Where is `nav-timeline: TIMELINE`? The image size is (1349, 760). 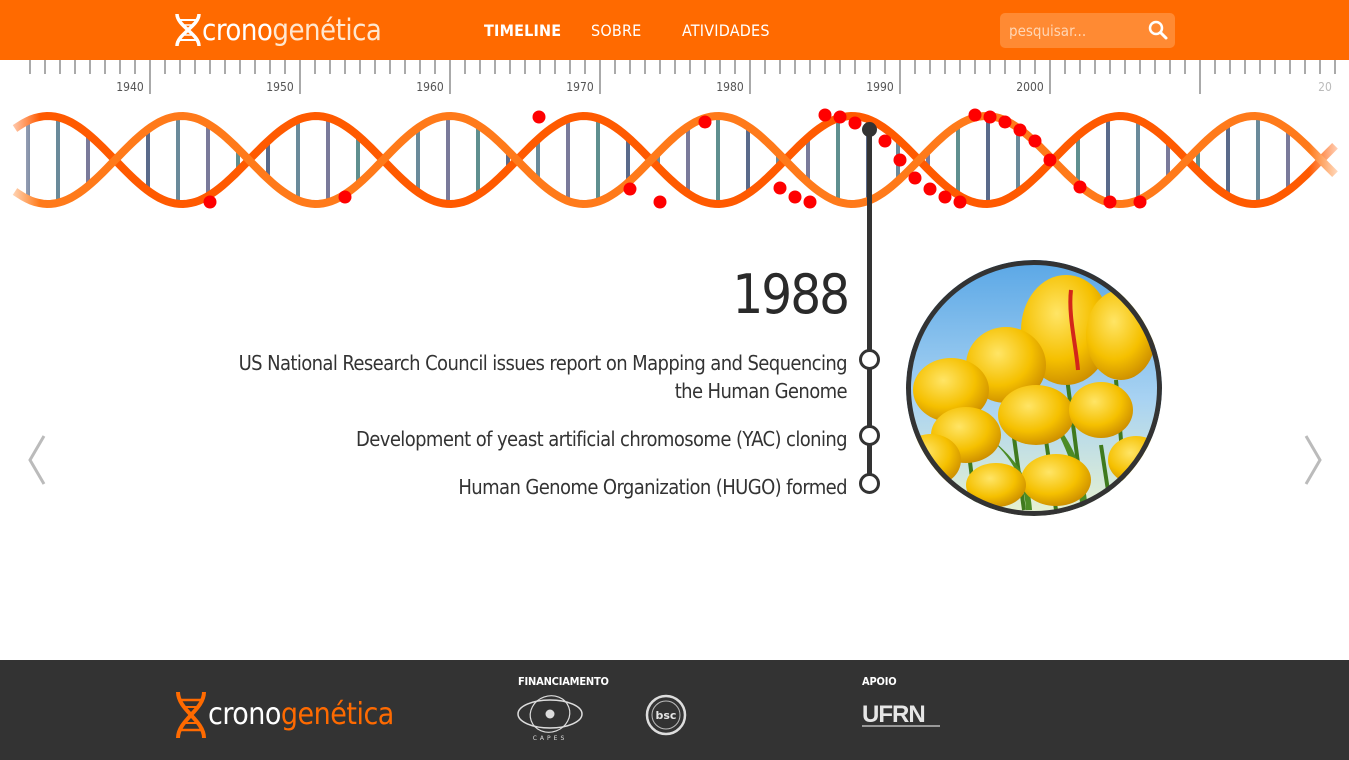 nav-timeline: TIMELINE is located at coordinates (537, 31).